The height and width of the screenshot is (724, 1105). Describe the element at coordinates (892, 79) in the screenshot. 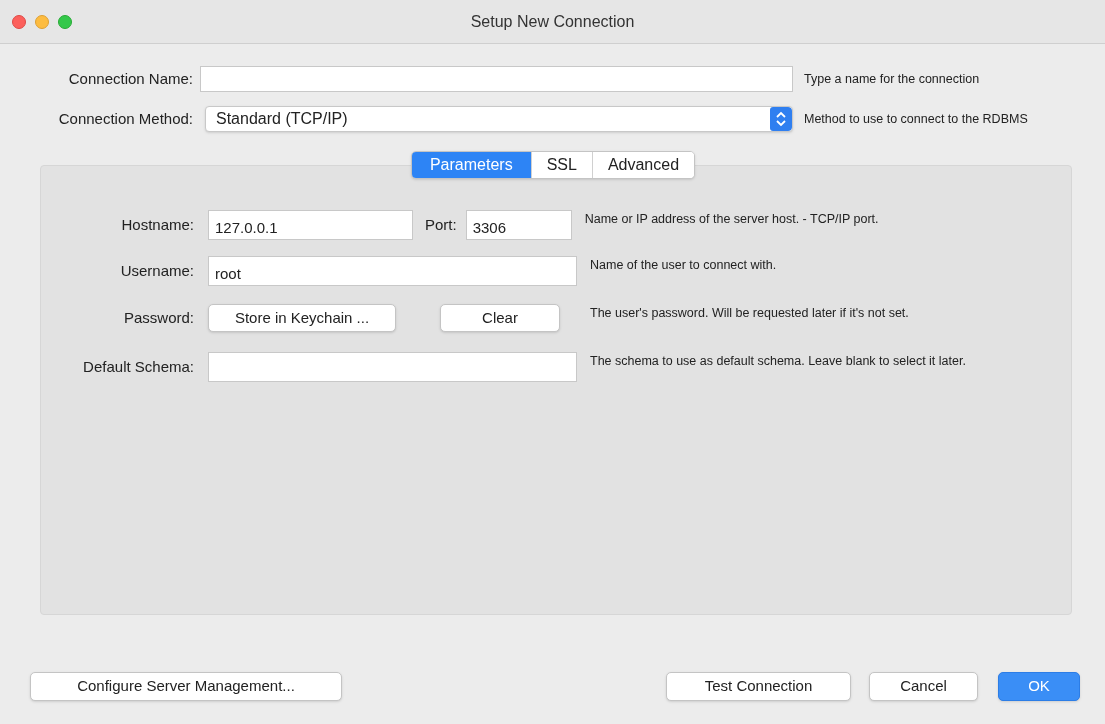

I see `hint-text: Type a name for the connection` at that location.